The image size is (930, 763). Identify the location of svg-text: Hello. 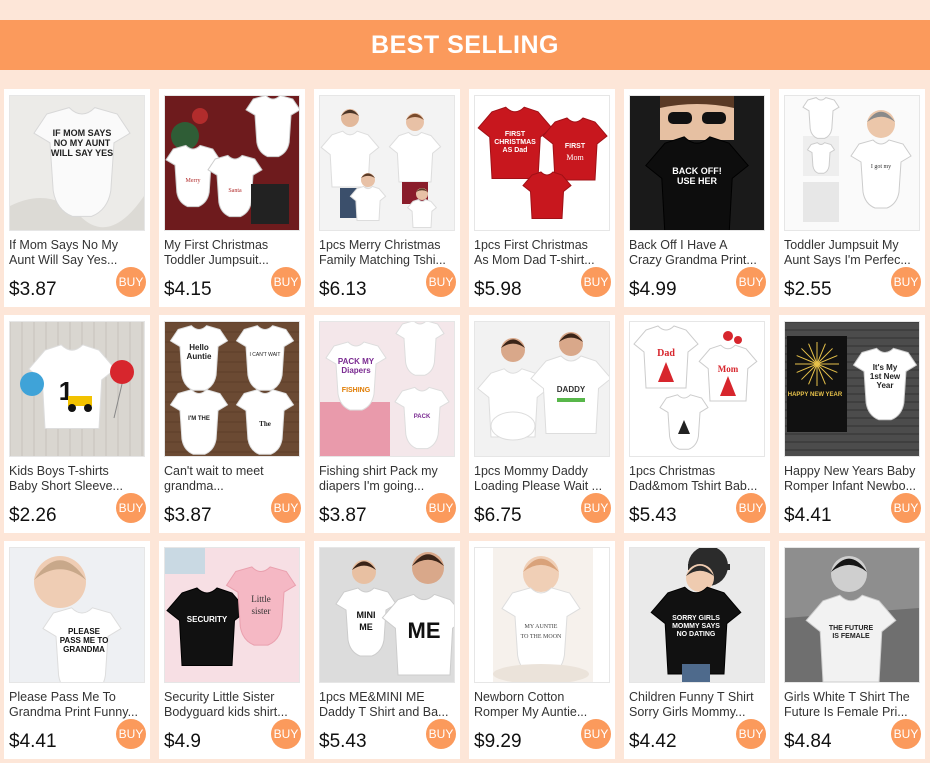
(199, 347).